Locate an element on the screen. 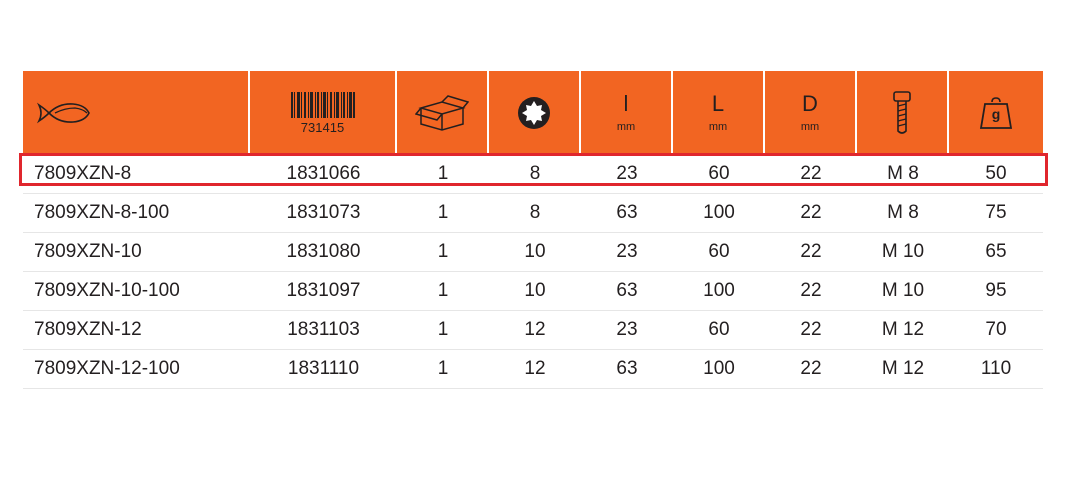 This screenshot has width=1066, height=504. cell-article-code: 7809XZN-8-100 is located at coordinates (102, 212).